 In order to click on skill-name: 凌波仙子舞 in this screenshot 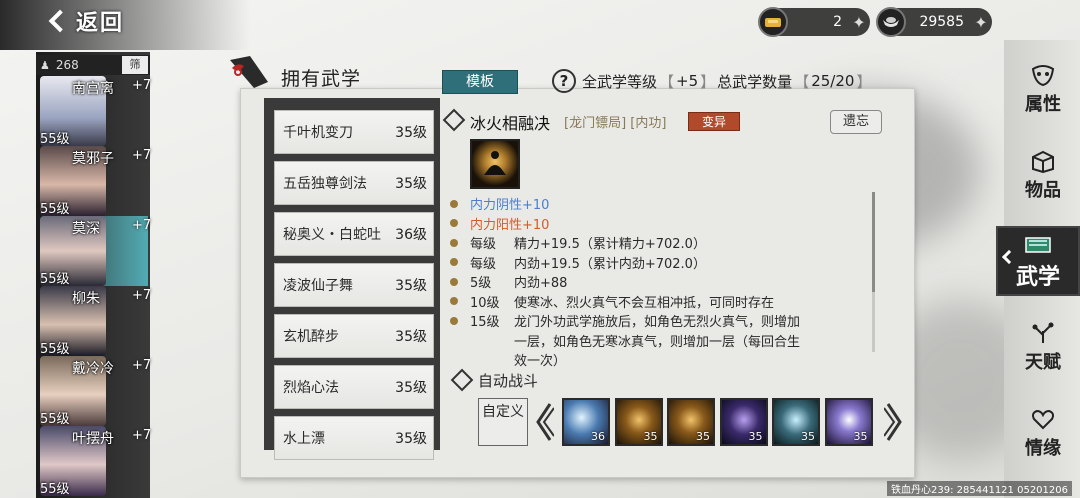, I will do `click(318, 286)`.